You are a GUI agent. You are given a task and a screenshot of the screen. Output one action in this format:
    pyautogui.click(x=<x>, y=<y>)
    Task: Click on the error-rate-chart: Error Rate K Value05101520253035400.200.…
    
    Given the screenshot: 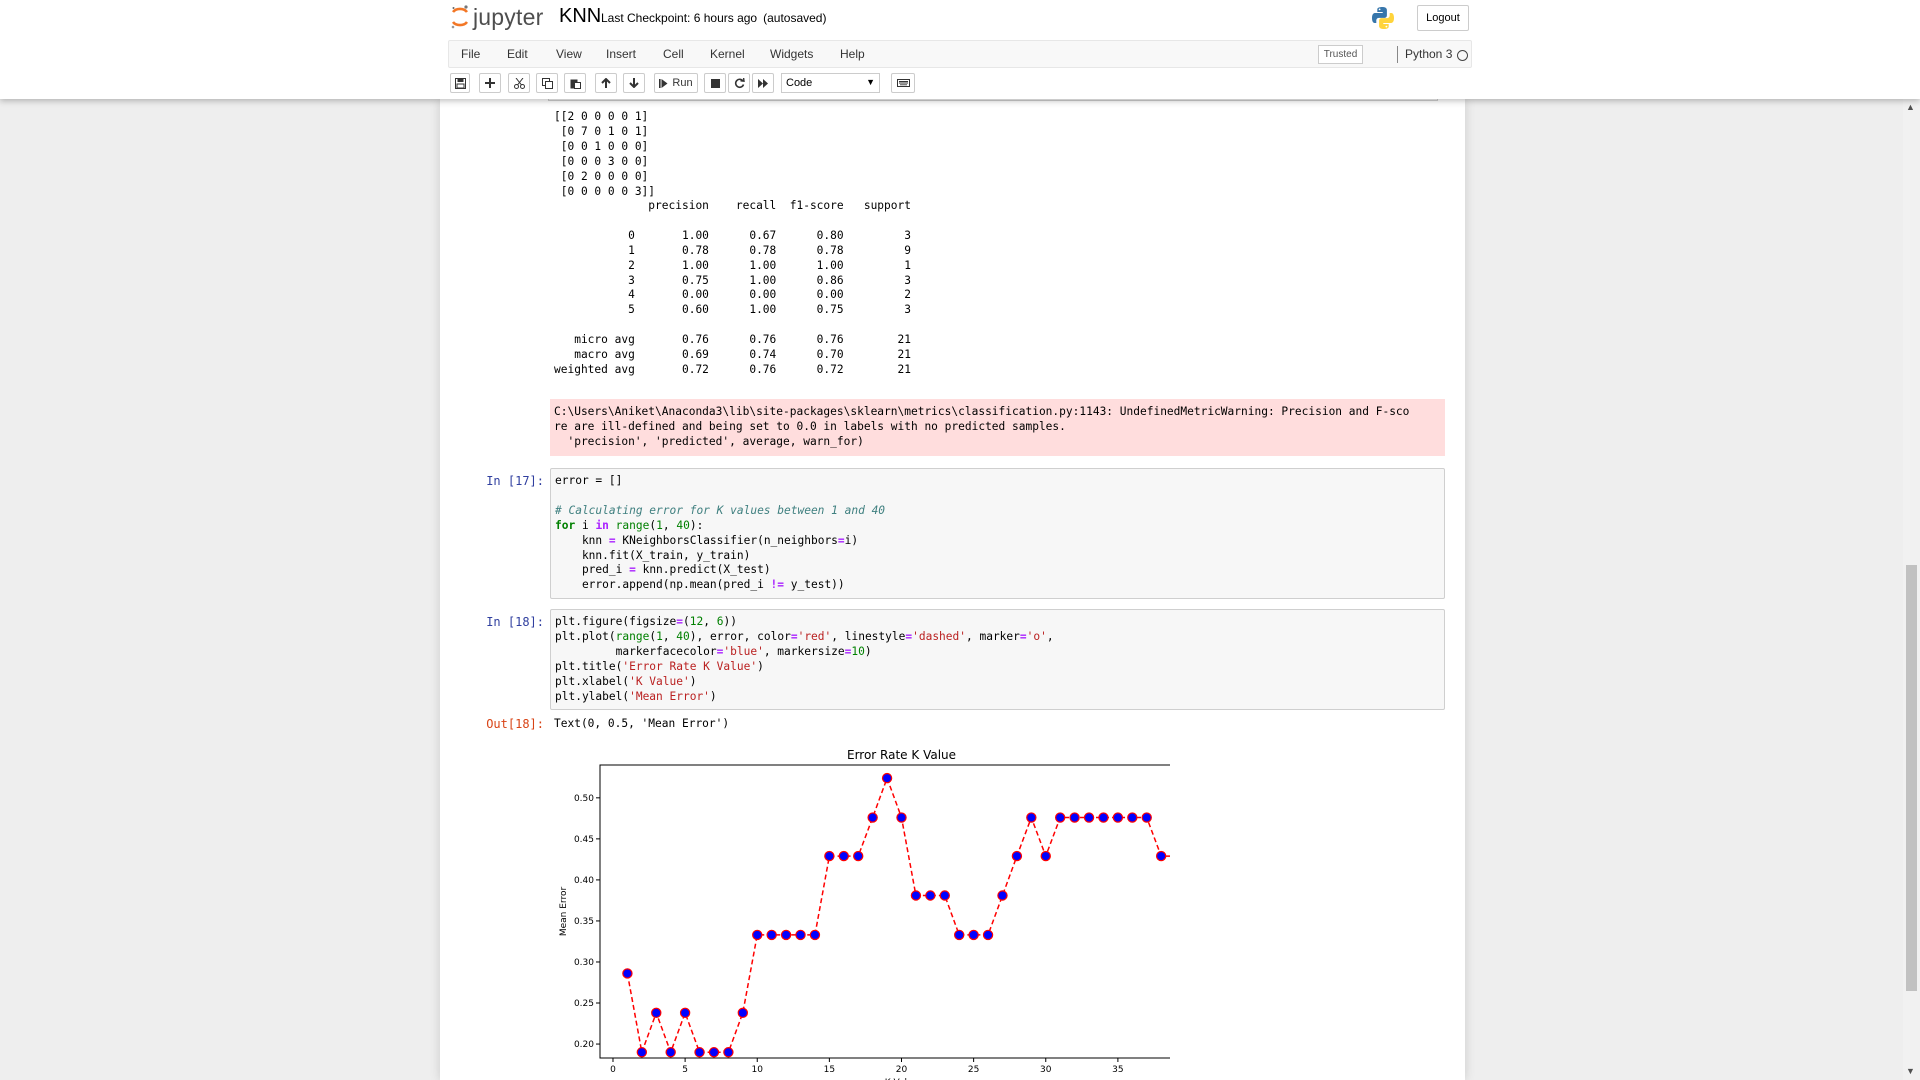 What is the action you would take?
    pyautogui.click(x=864, y=914)
    